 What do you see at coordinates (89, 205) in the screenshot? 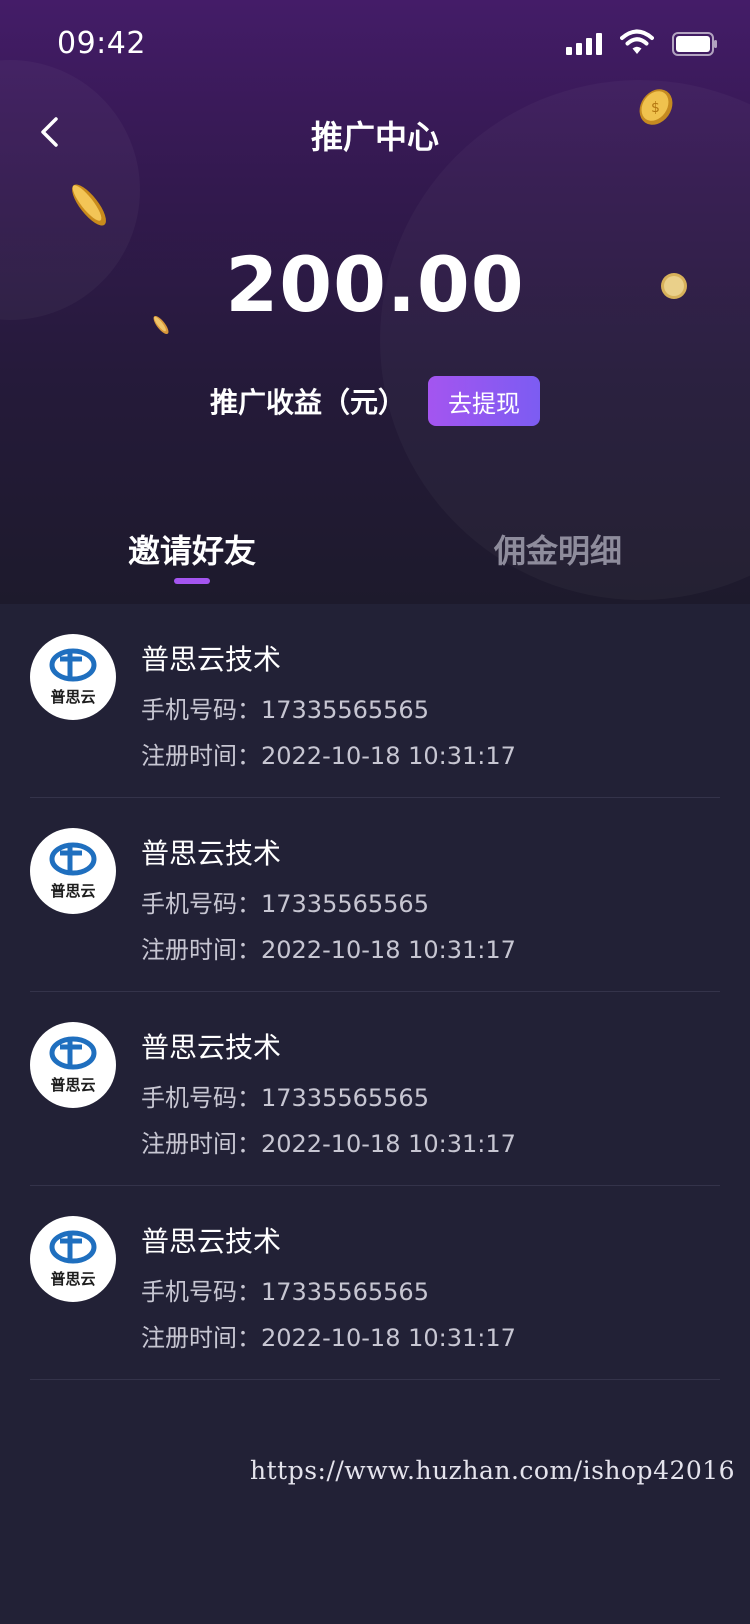
I see `coin-icon` at bounding box center [89, 205].